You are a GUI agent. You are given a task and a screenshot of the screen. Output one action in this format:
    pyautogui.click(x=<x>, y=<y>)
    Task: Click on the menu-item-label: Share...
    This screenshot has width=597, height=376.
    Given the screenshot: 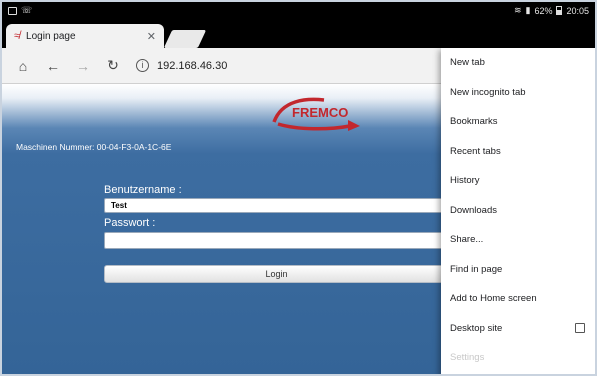 What is the action you would take?
    pyautogui.click(x=467, y=240)
    